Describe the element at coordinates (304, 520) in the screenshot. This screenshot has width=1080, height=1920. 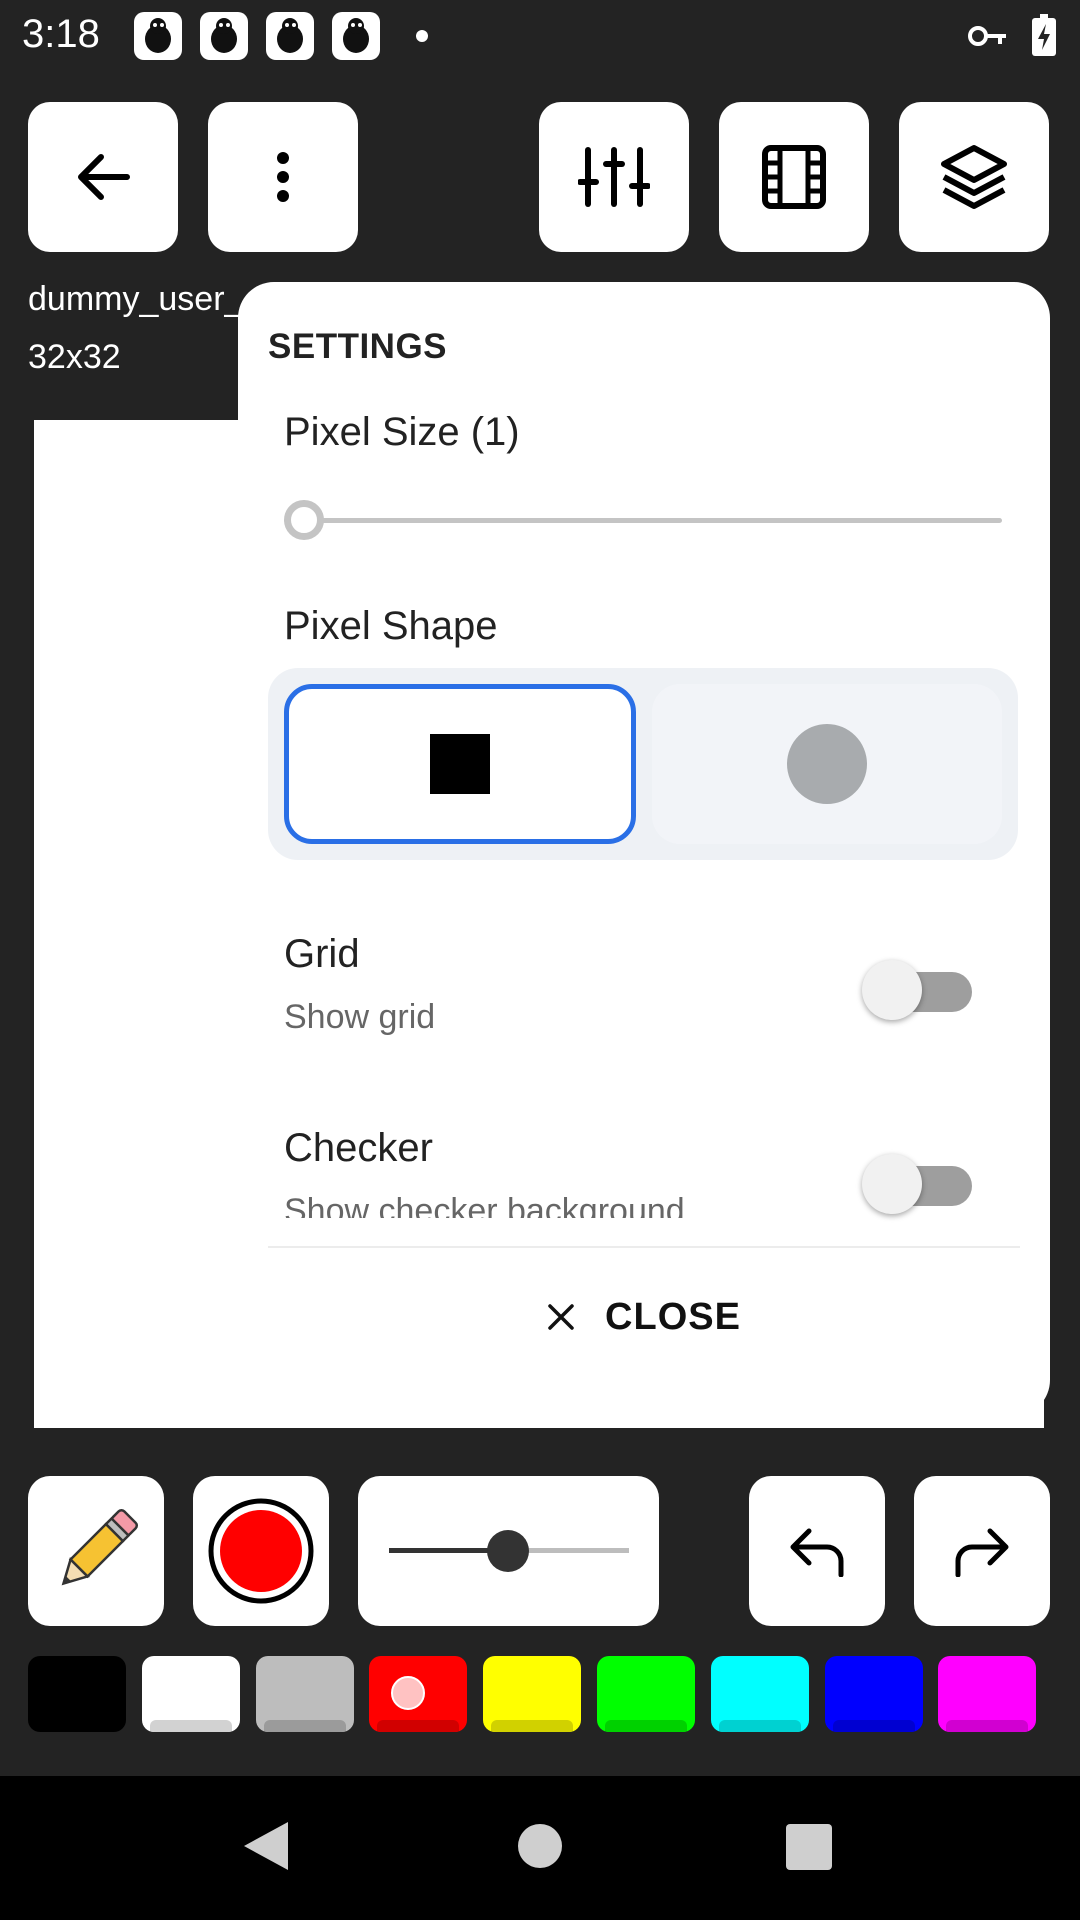
I see `pixel-size-slider-thumb` at that location.